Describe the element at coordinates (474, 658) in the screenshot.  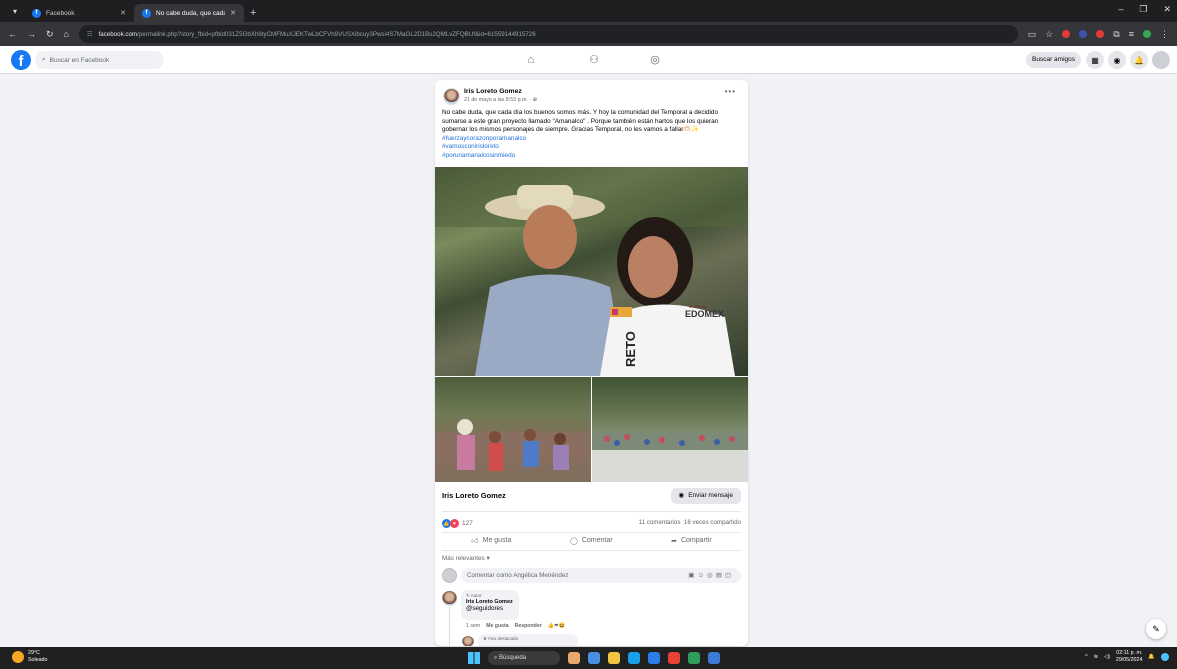
I see `windows-start-icon` at that location.